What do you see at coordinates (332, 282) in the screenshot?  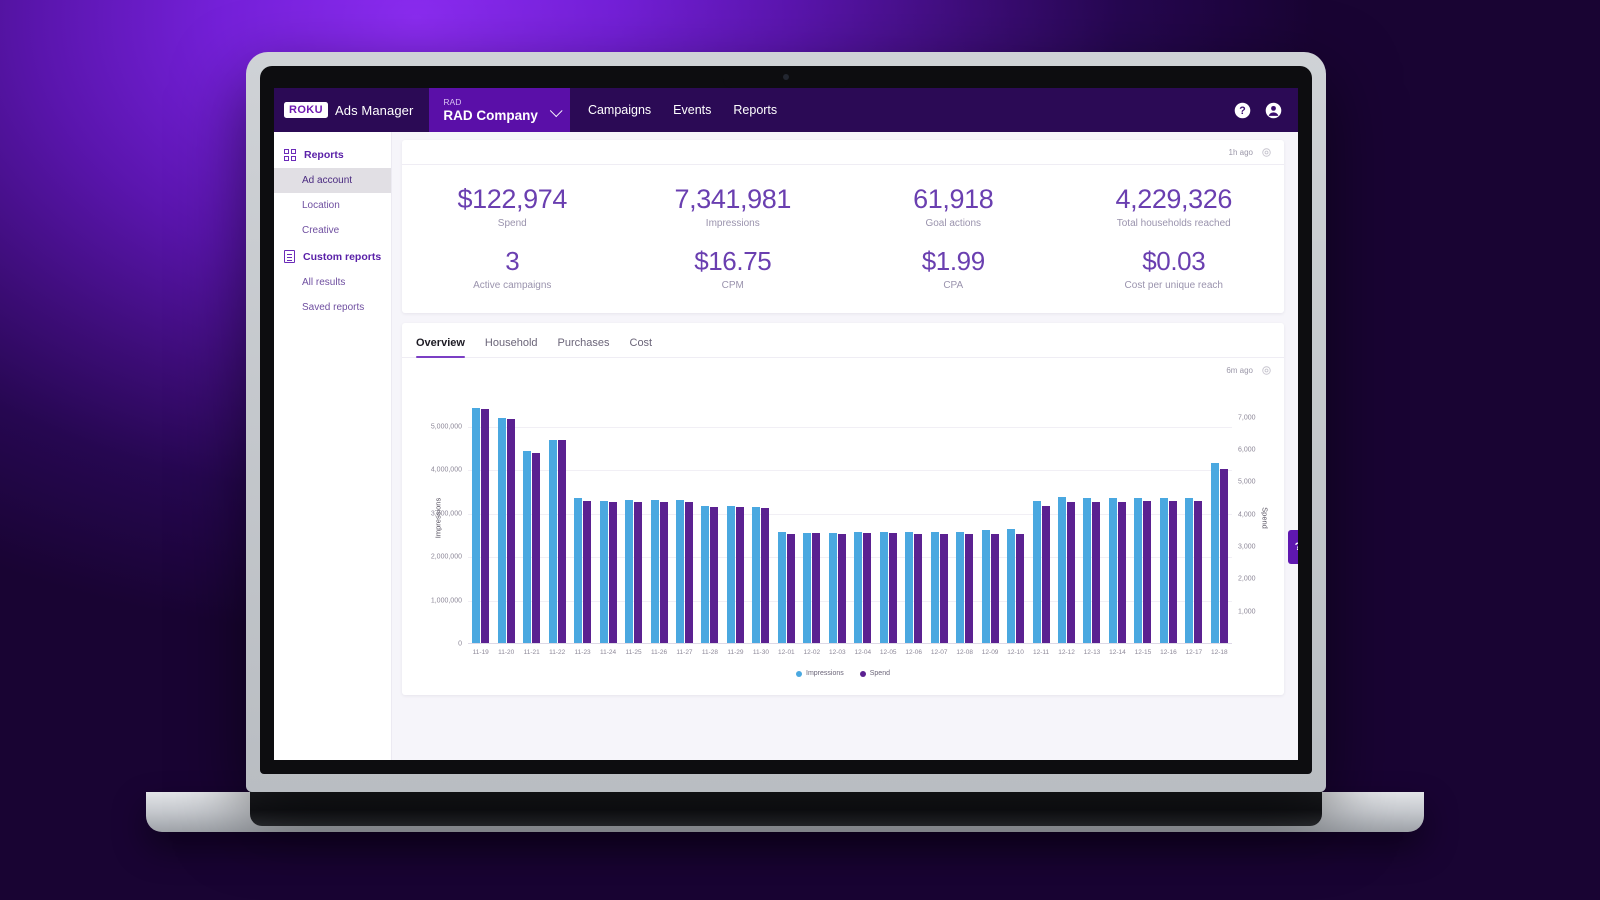 I see `sidebar-item-all-results: All results` at bounding box center [332, 282].